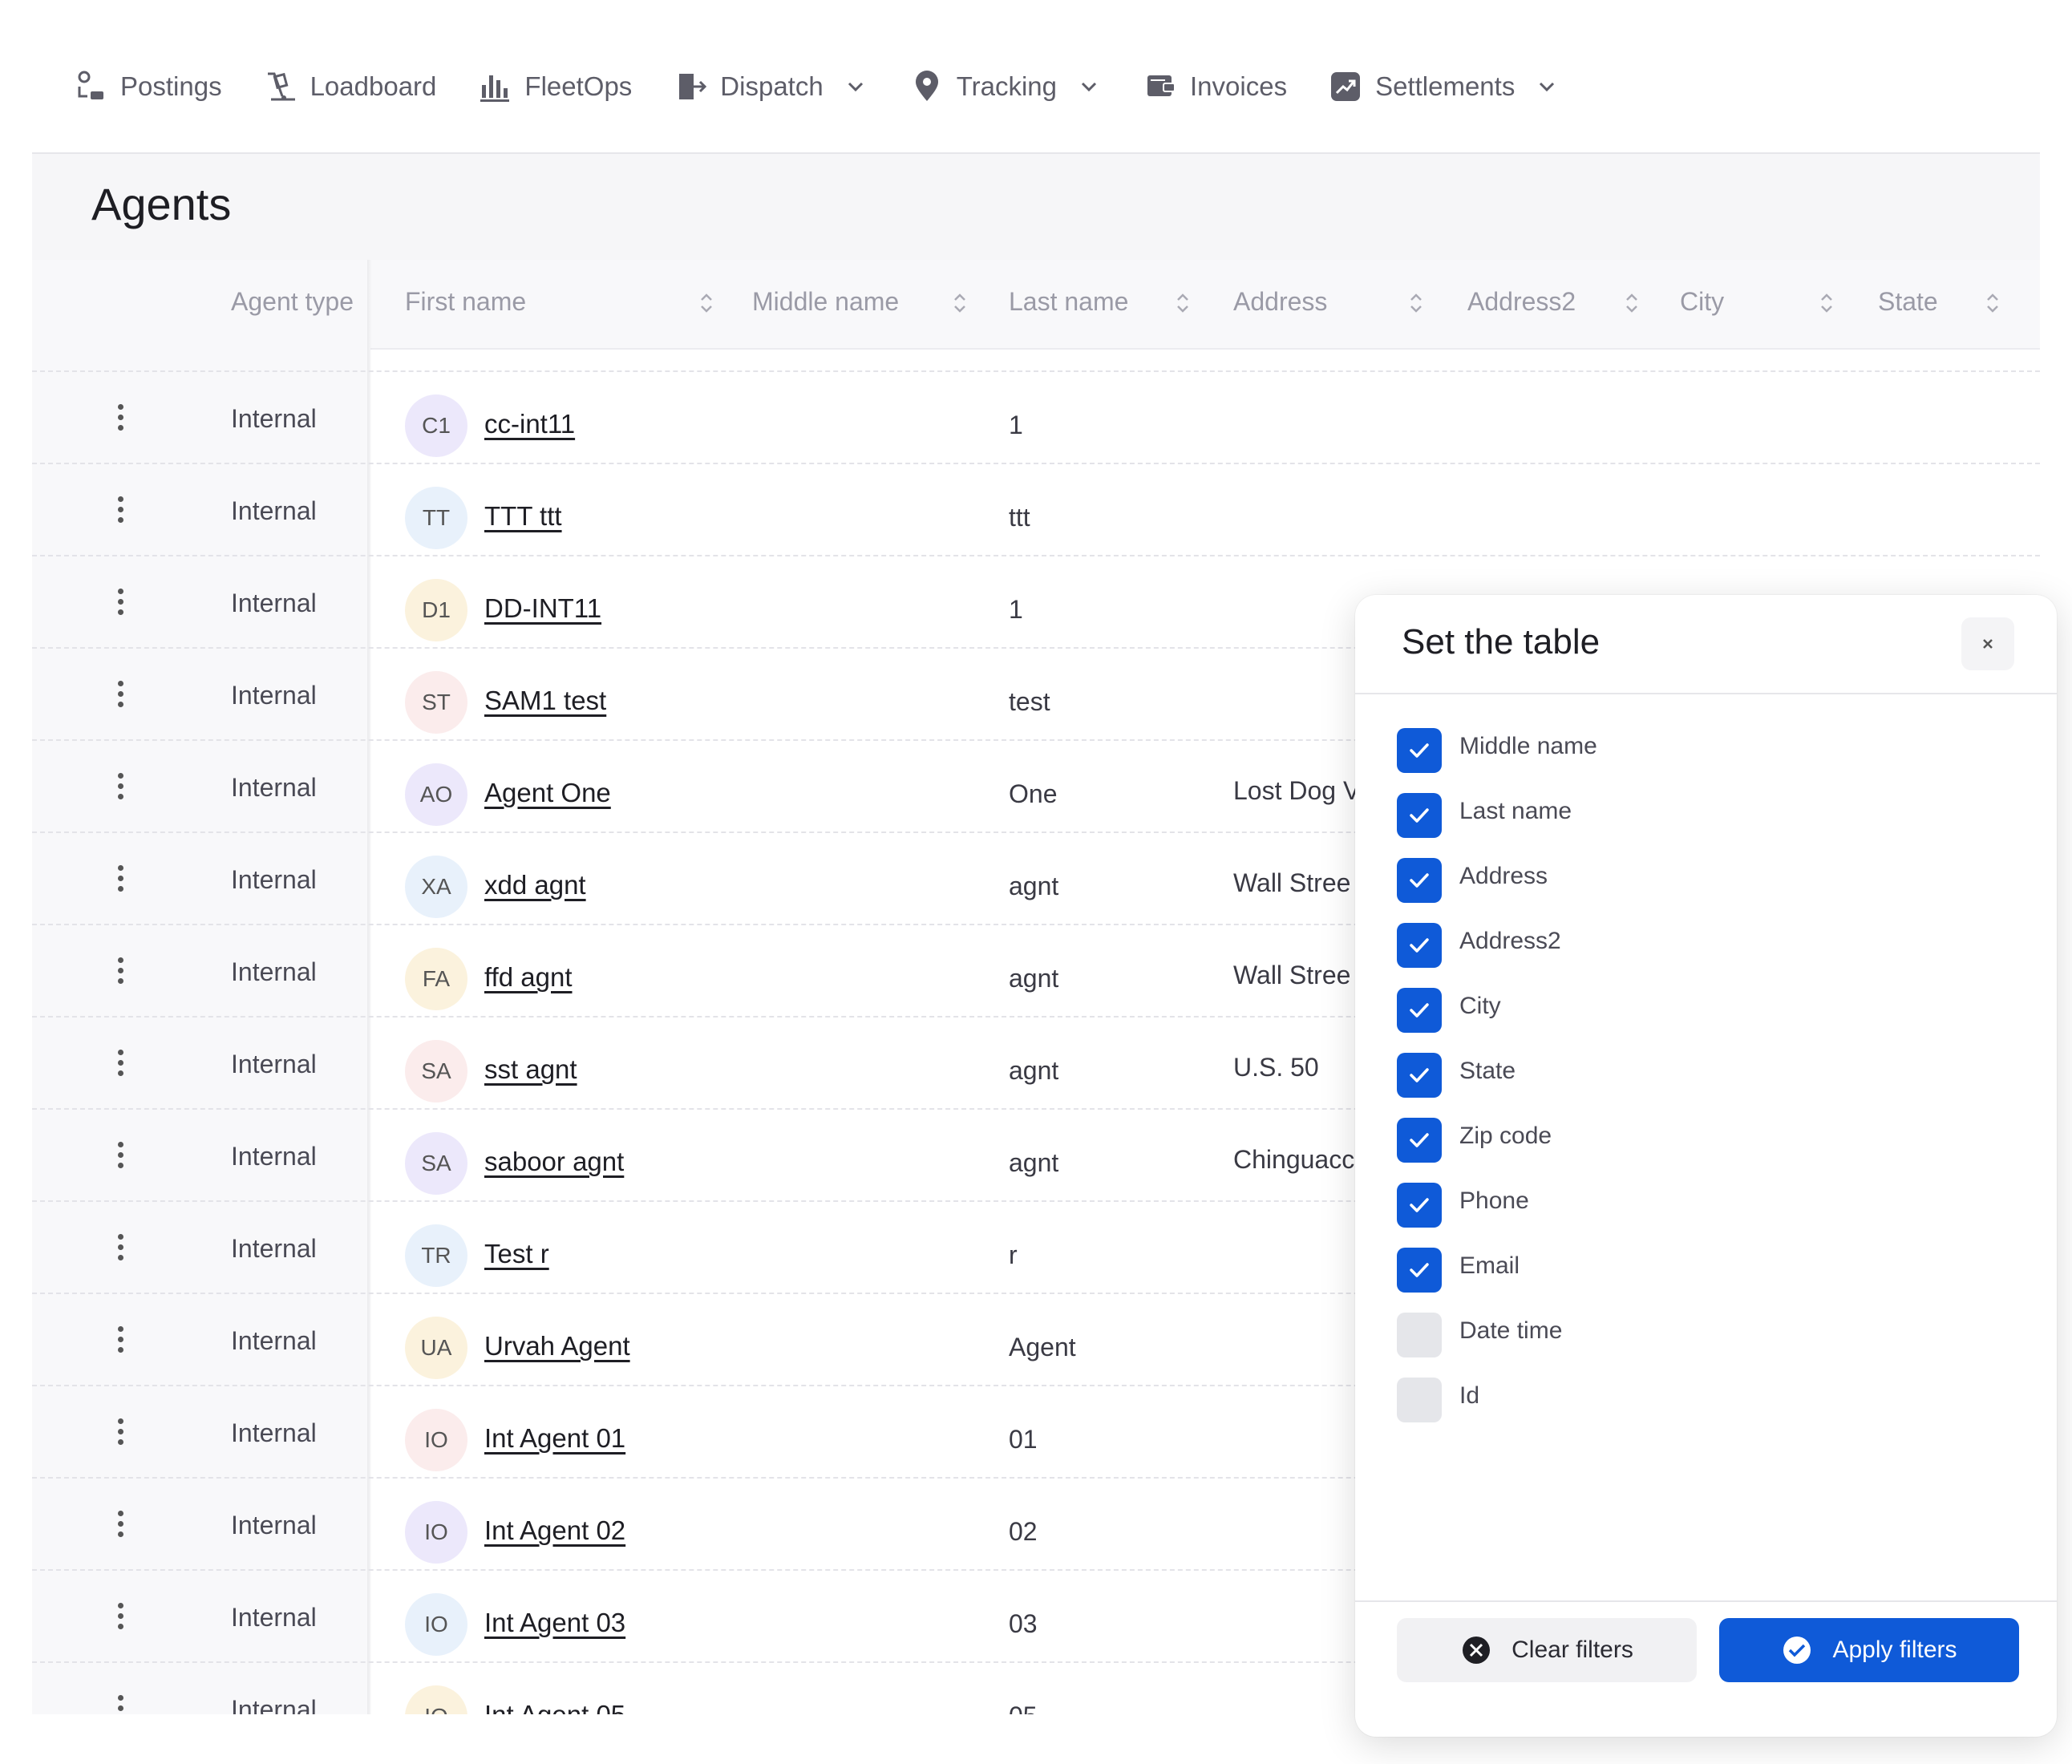 The image size is (2072, 1764). What do you see at coordinates (825, 302) in the screenshot?
I see `column-header-middle-name: Middle name` at bounding box center [825, 302].